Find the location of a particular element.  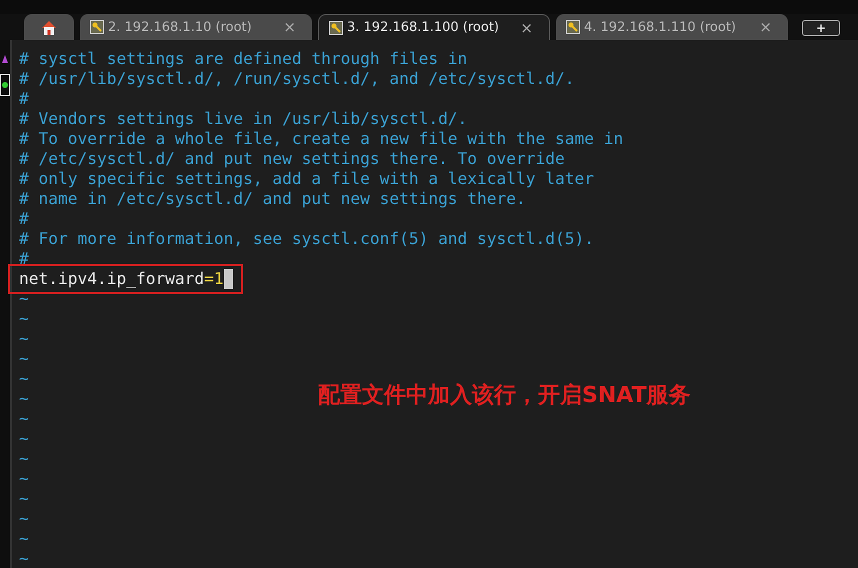

equals-sign: = is located at coordinates (209, 279).